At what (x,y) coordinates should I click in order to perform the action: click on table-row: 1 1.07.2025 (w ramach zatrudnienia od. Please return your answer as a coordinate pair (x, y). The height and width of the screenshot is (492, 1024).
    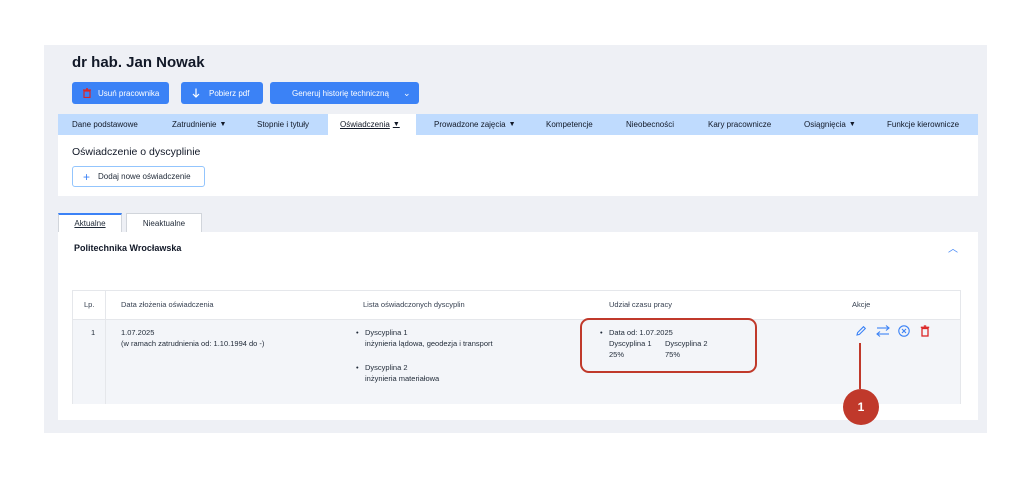
    Looking at the image, I should click on (516, 362).